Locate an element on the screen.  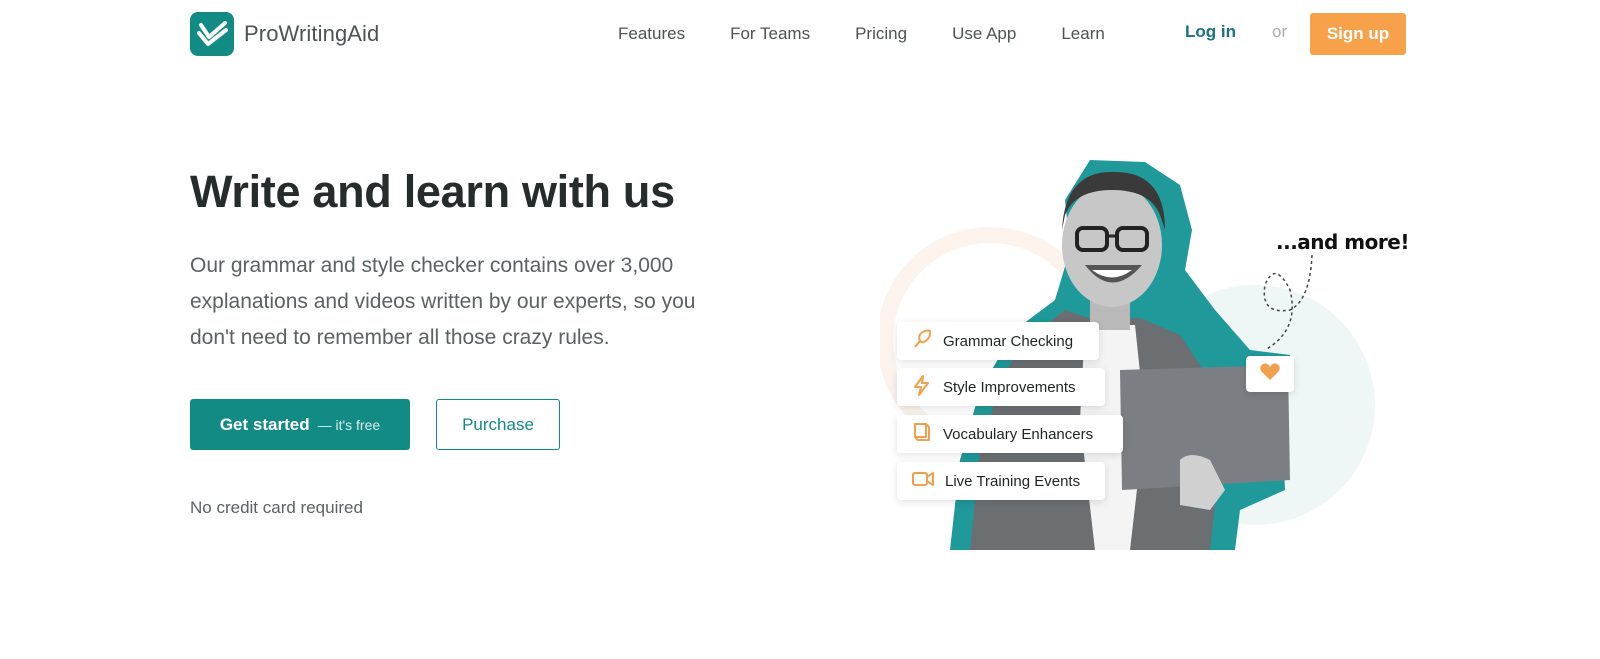
get-started-label: Get started is located at coordinates (264, 424).